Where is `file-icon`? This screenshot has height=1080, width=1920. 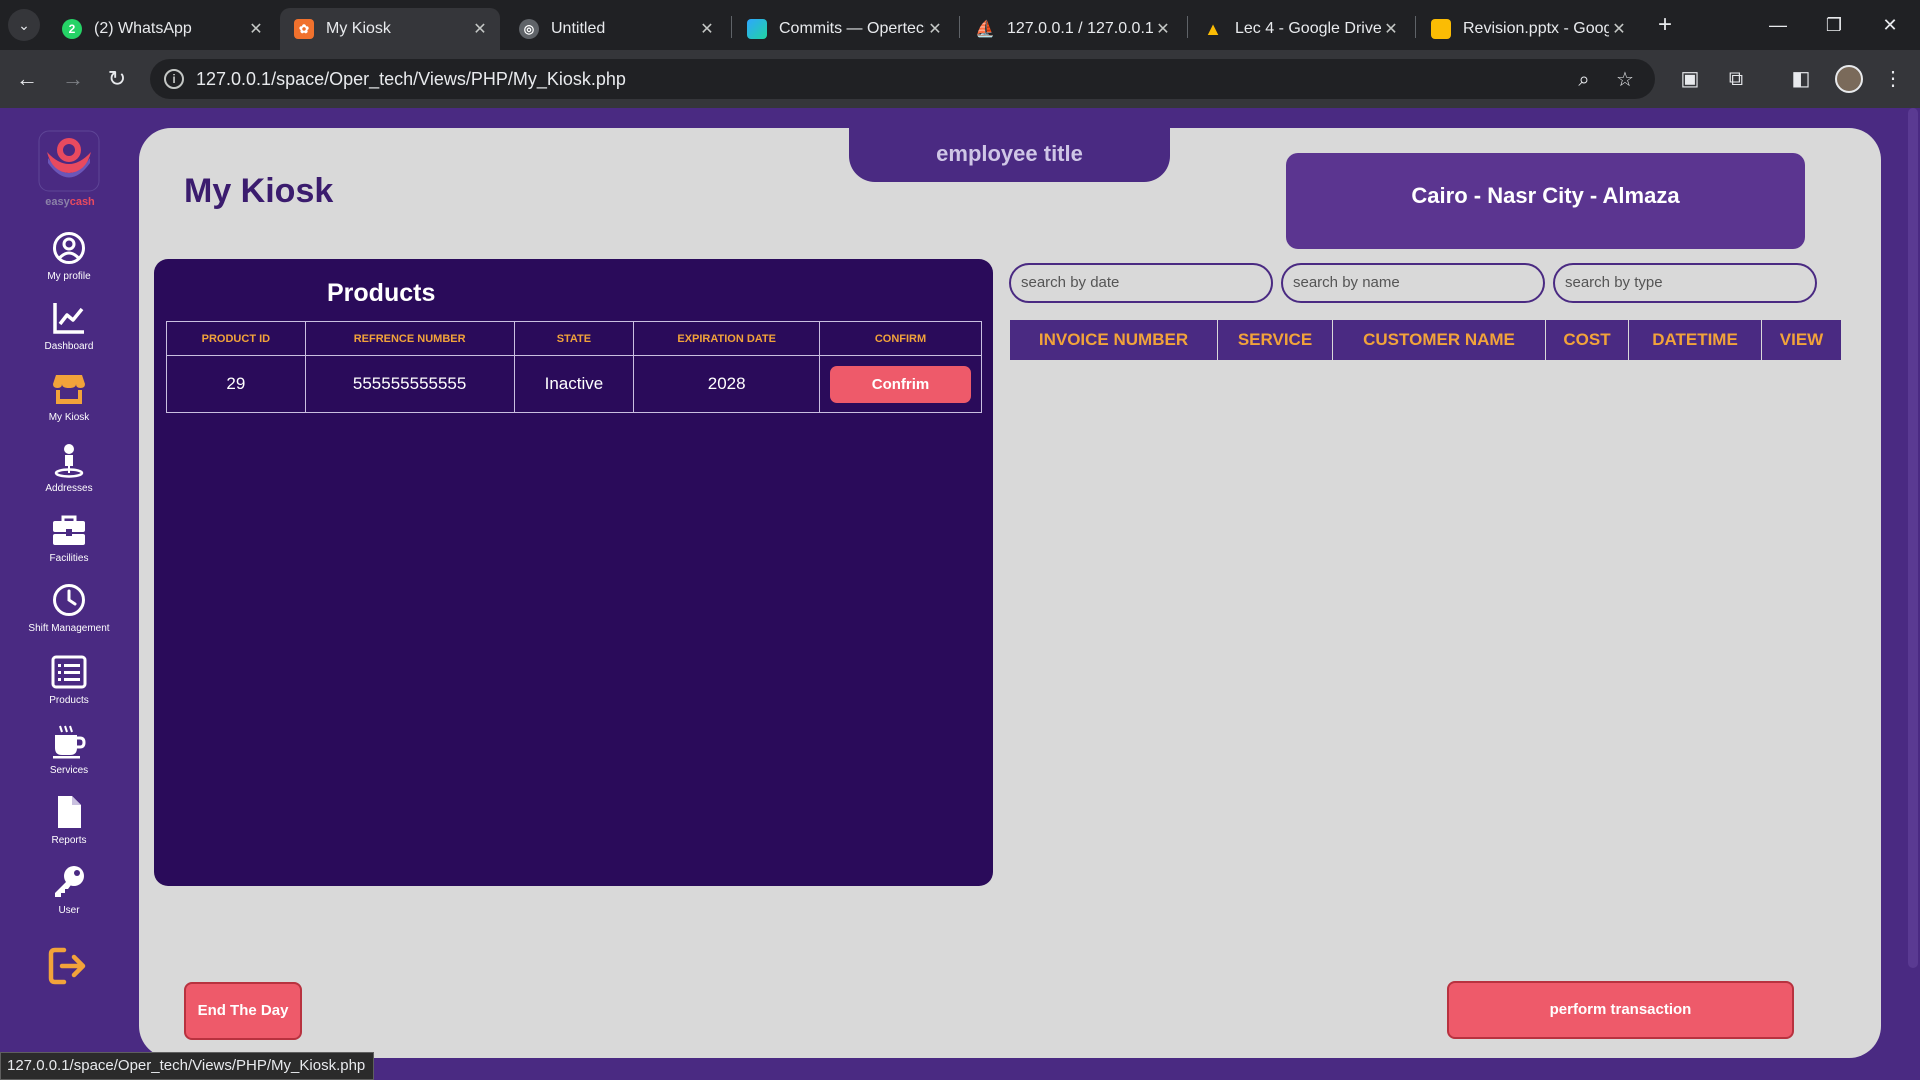 file-icon is located at coordinates (69, 812).